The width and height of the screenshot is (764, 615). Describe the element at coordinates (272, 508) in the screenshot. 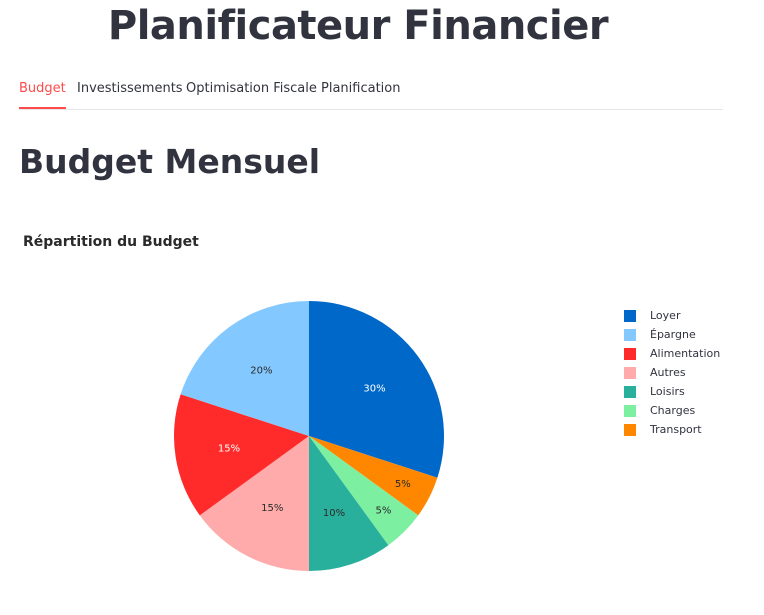

I see `slice-label-autres: 15%` at that location.